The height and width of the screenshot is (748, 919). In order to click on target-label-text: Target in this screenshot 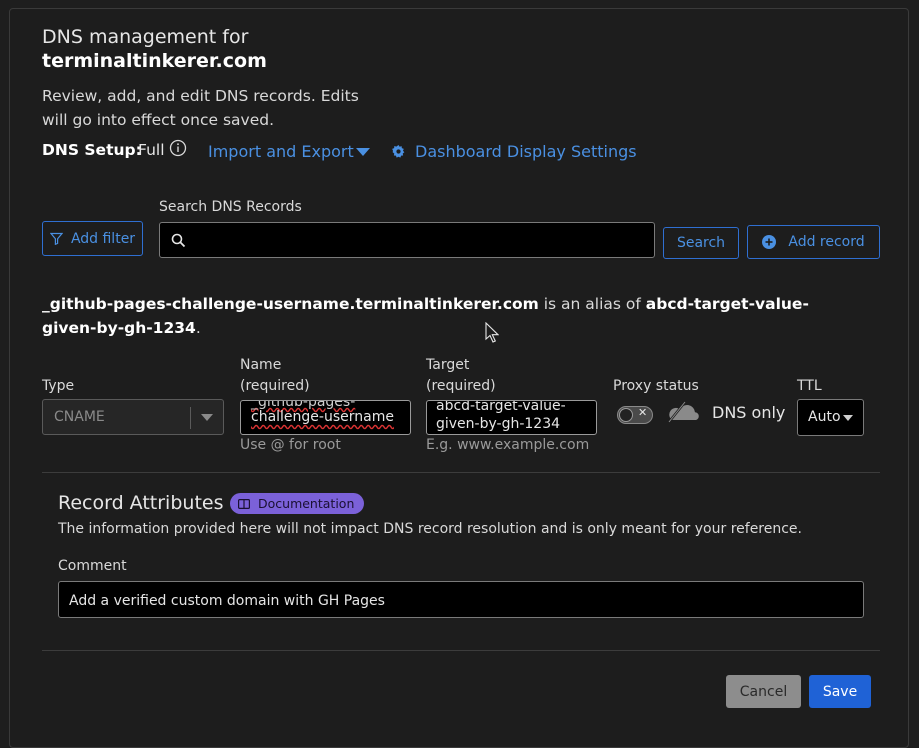, I will do `click(448, 365)`.